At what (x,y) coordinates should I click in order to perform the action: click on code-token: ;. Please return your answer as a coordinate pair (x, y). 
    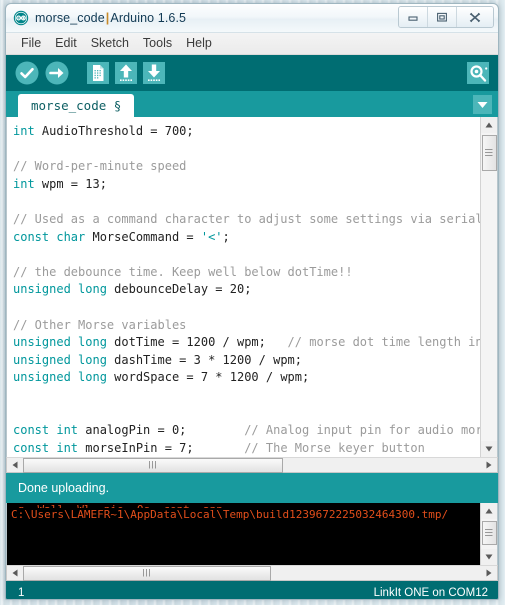
    Looking at the image, I should click on (226, 236).